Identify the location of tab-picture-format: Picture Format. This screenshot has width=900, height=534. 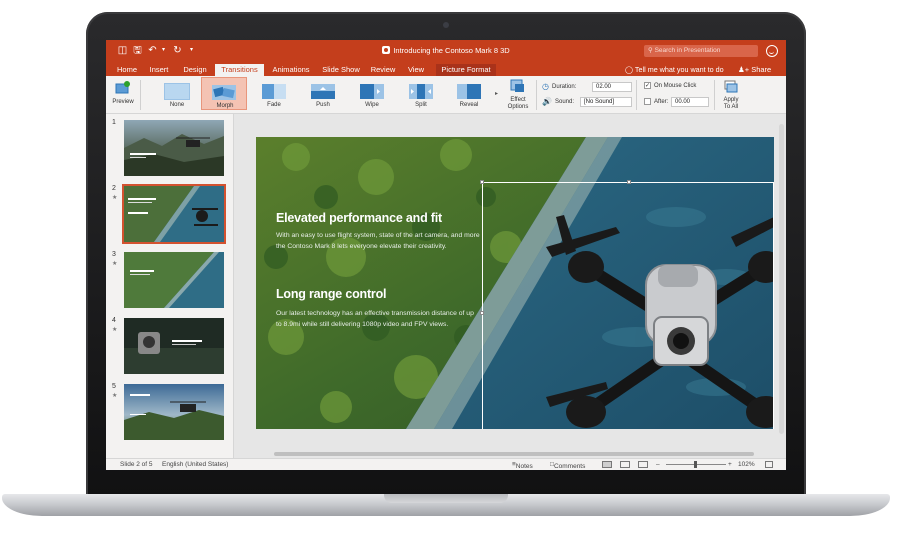
(466, 70).